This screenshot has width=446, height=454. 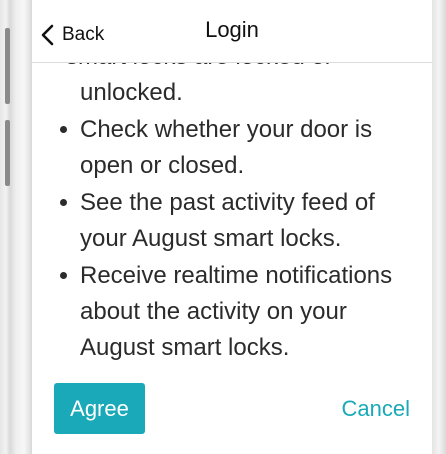 I want to click on list-item-text: your August smart locks., so click(x=211, y=238).